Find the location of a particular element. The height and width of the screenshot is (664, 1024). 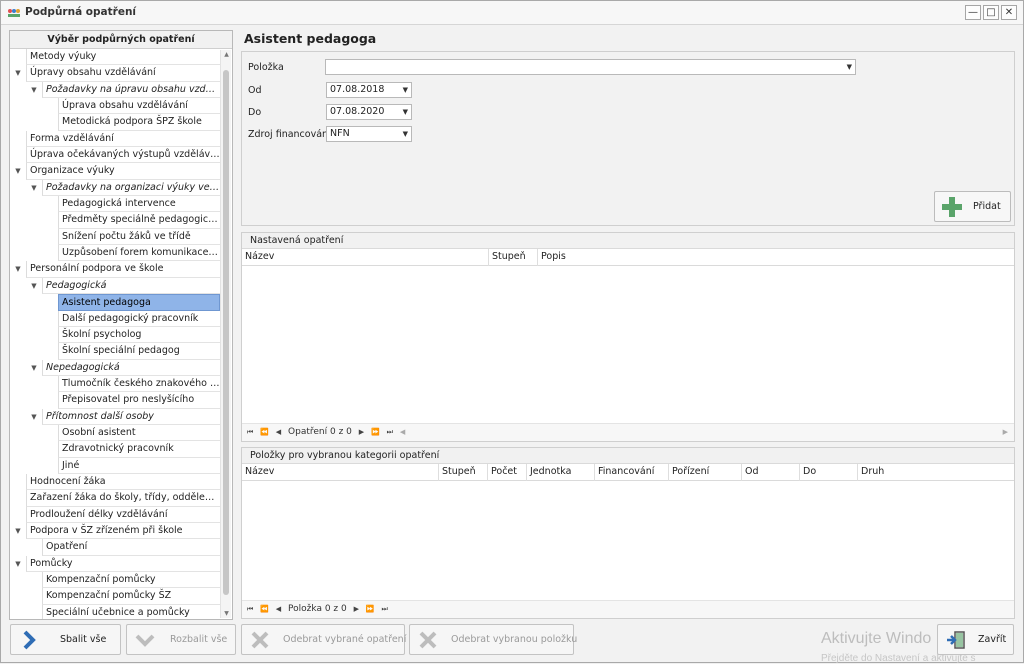

tree-item-label: Kompenzační pomůcky ŠZ is located at coordinates (131, 596).